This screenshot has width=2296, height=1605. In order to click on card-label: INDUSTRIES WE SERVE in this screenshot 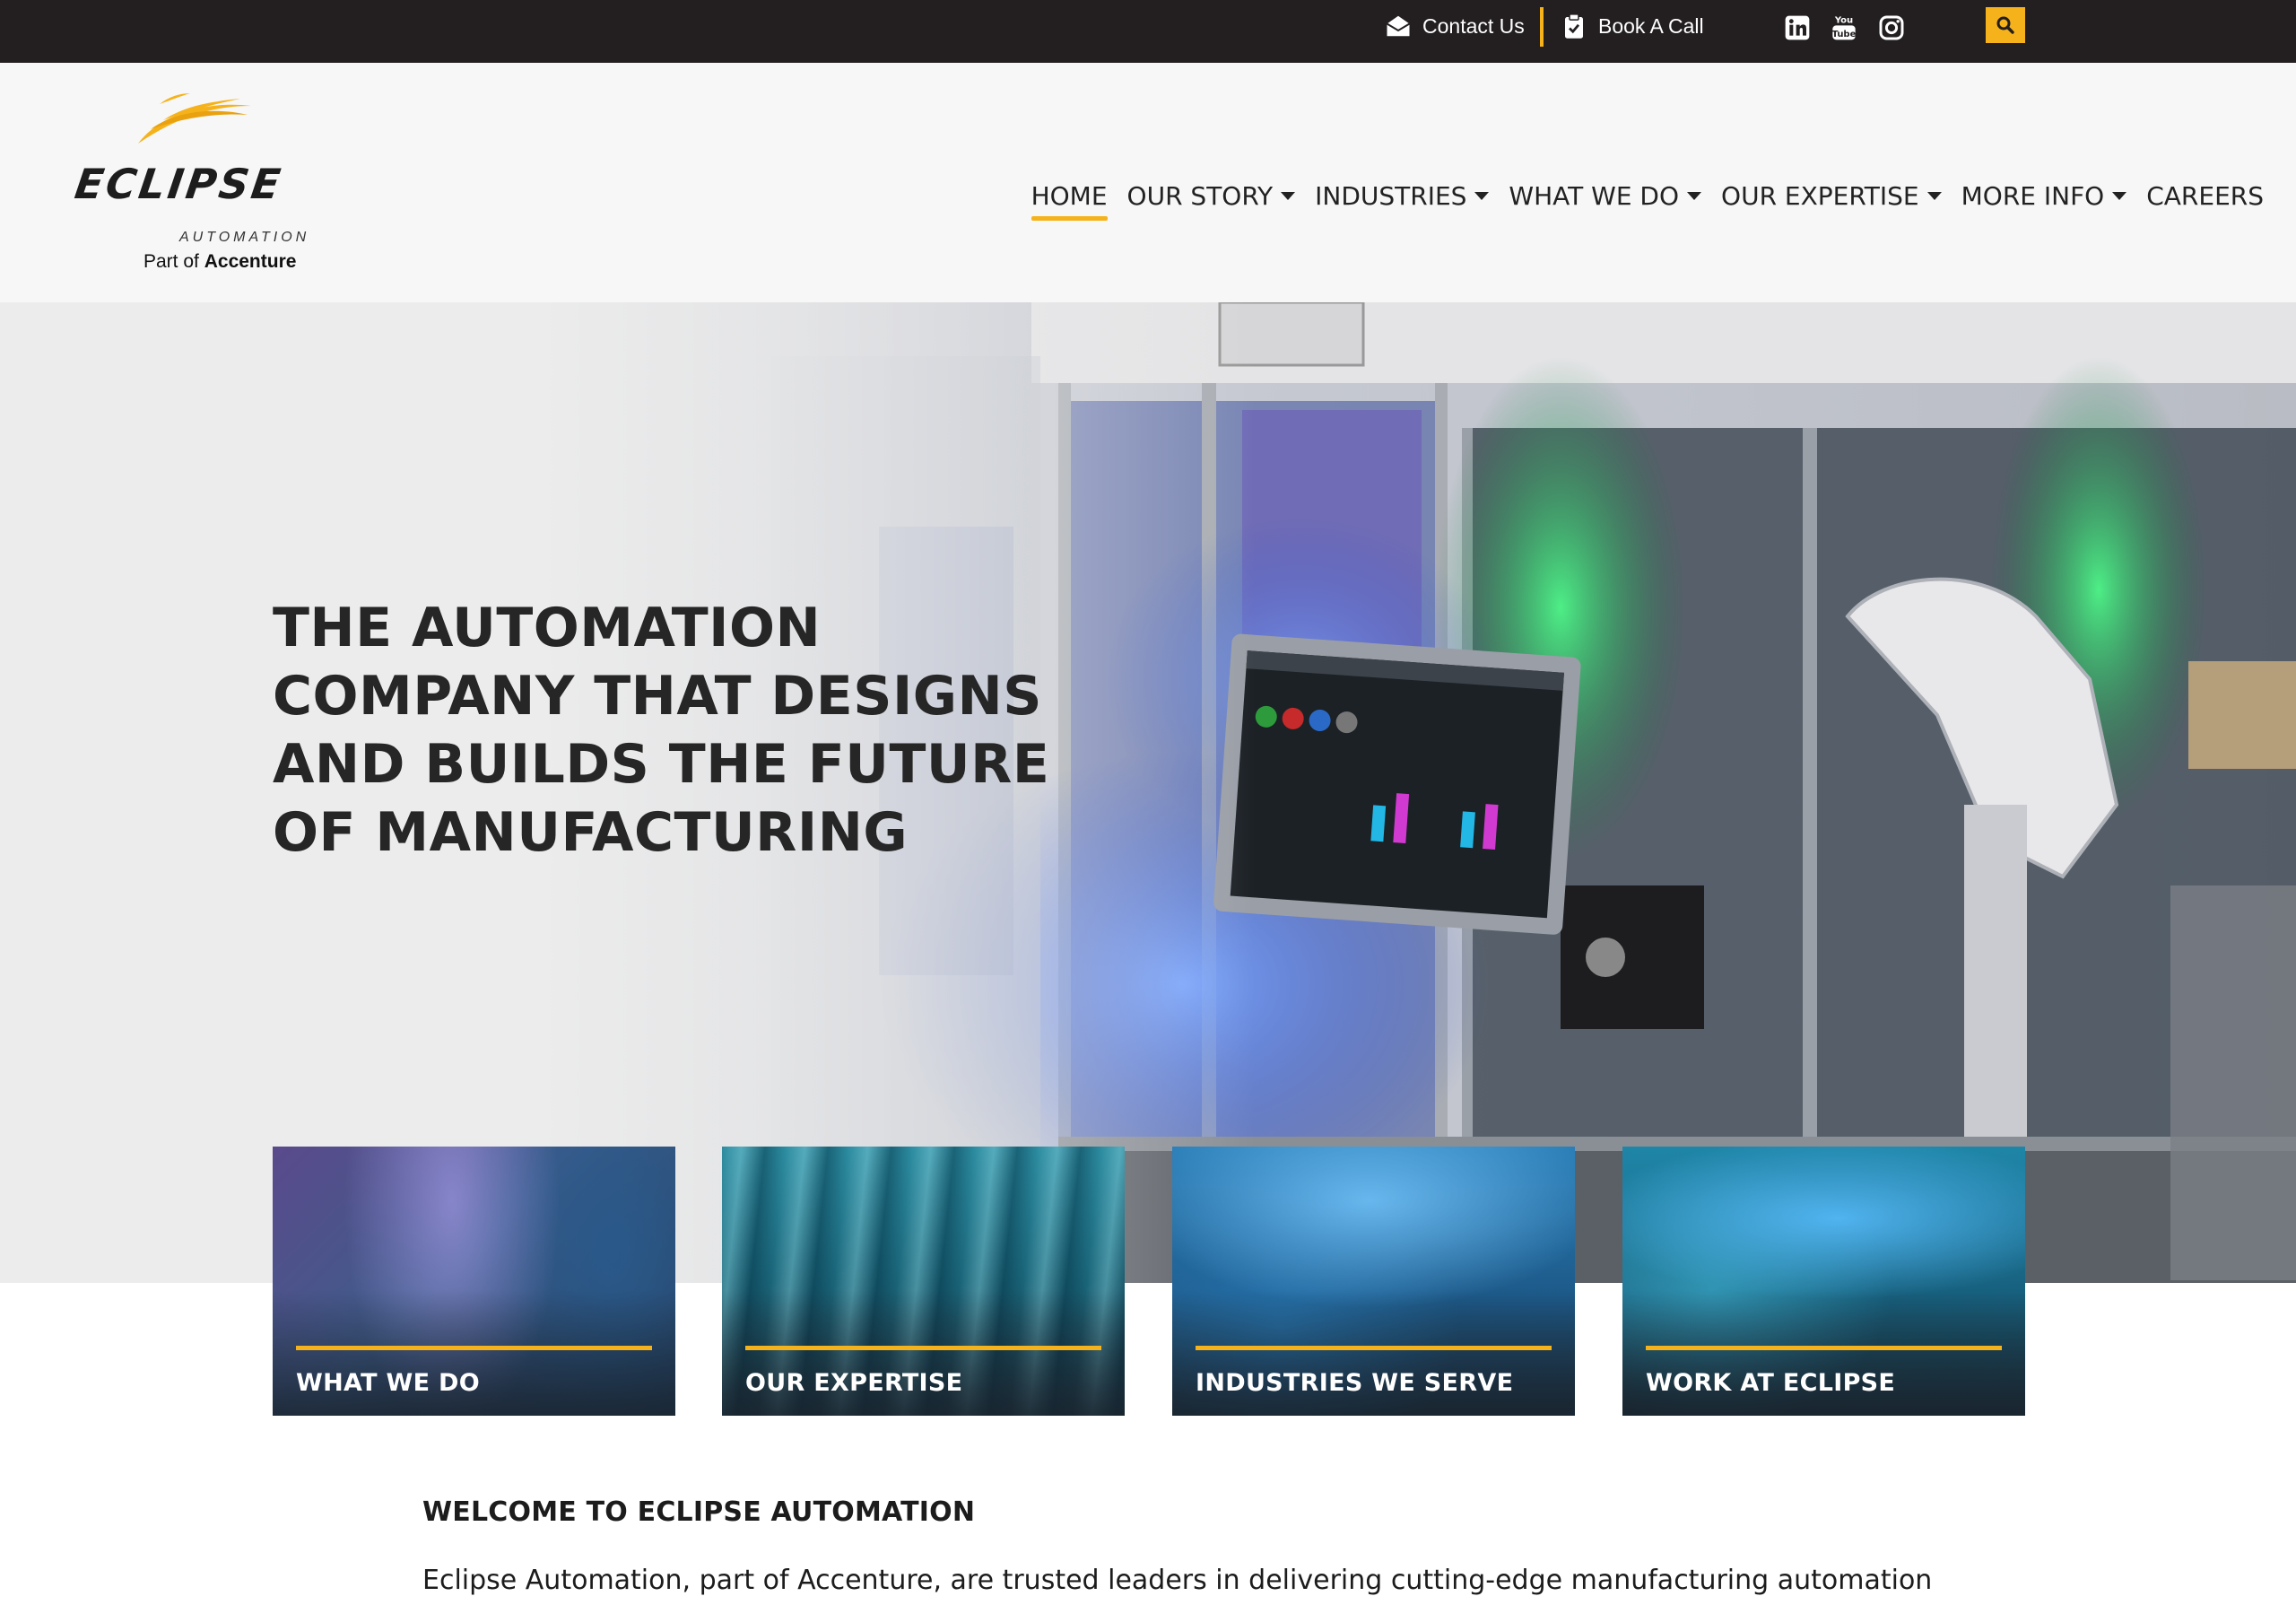, I will do `click(1355, 1383)`.